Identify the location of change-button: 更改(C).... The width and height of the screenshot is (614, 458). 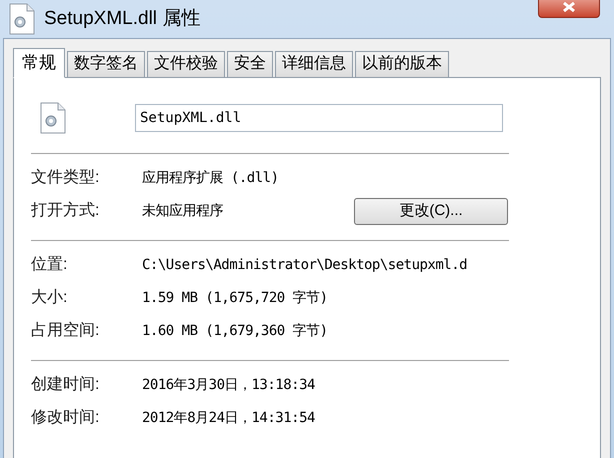
(431, 211).